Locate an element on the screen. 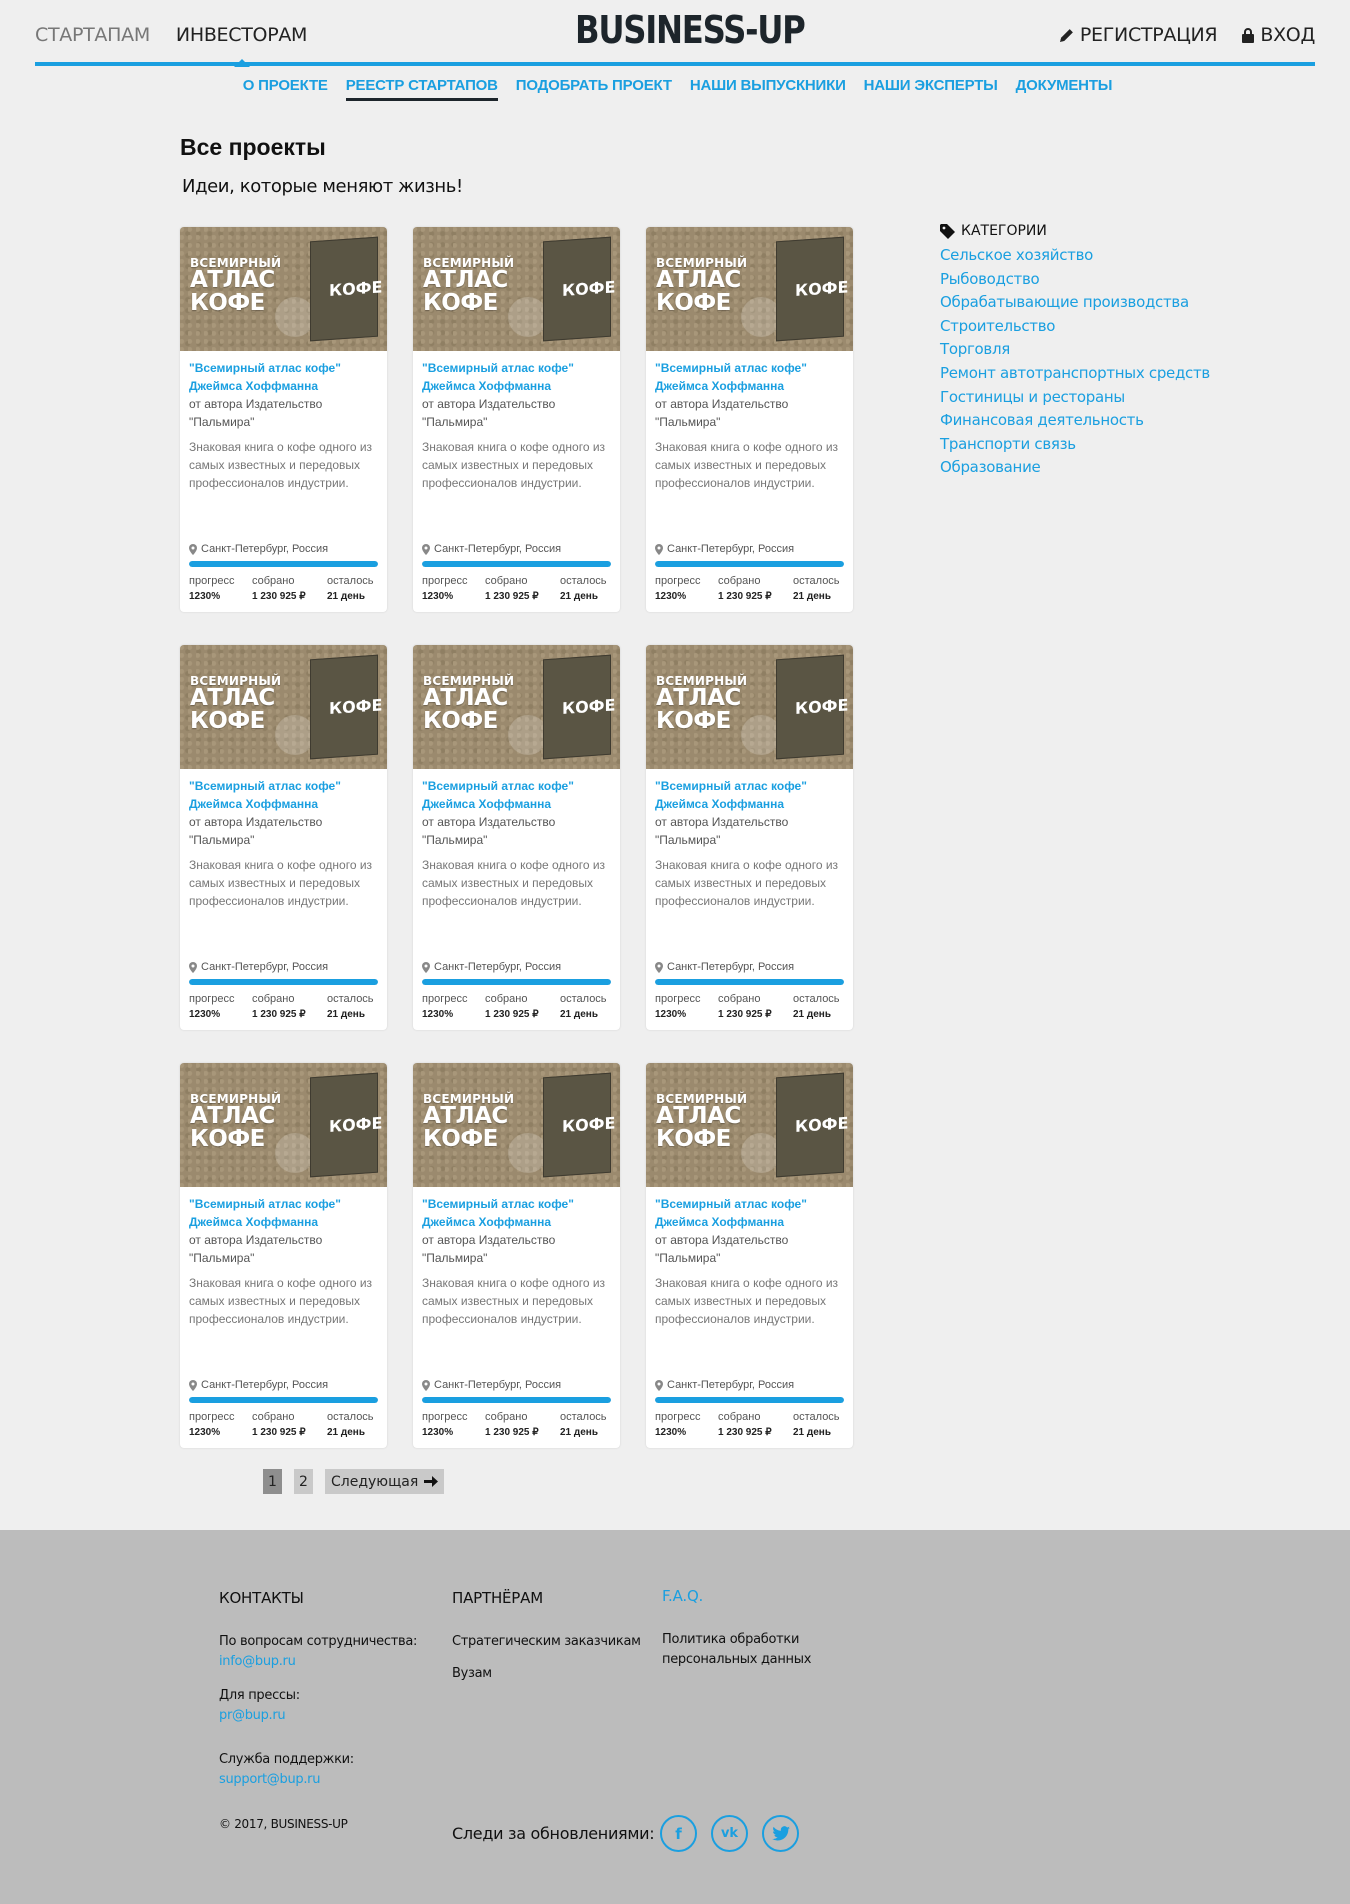 This screenshot has height=1904, width=1350. category-link: Обрабатывающие производства is located at coordinates (1075, 303).